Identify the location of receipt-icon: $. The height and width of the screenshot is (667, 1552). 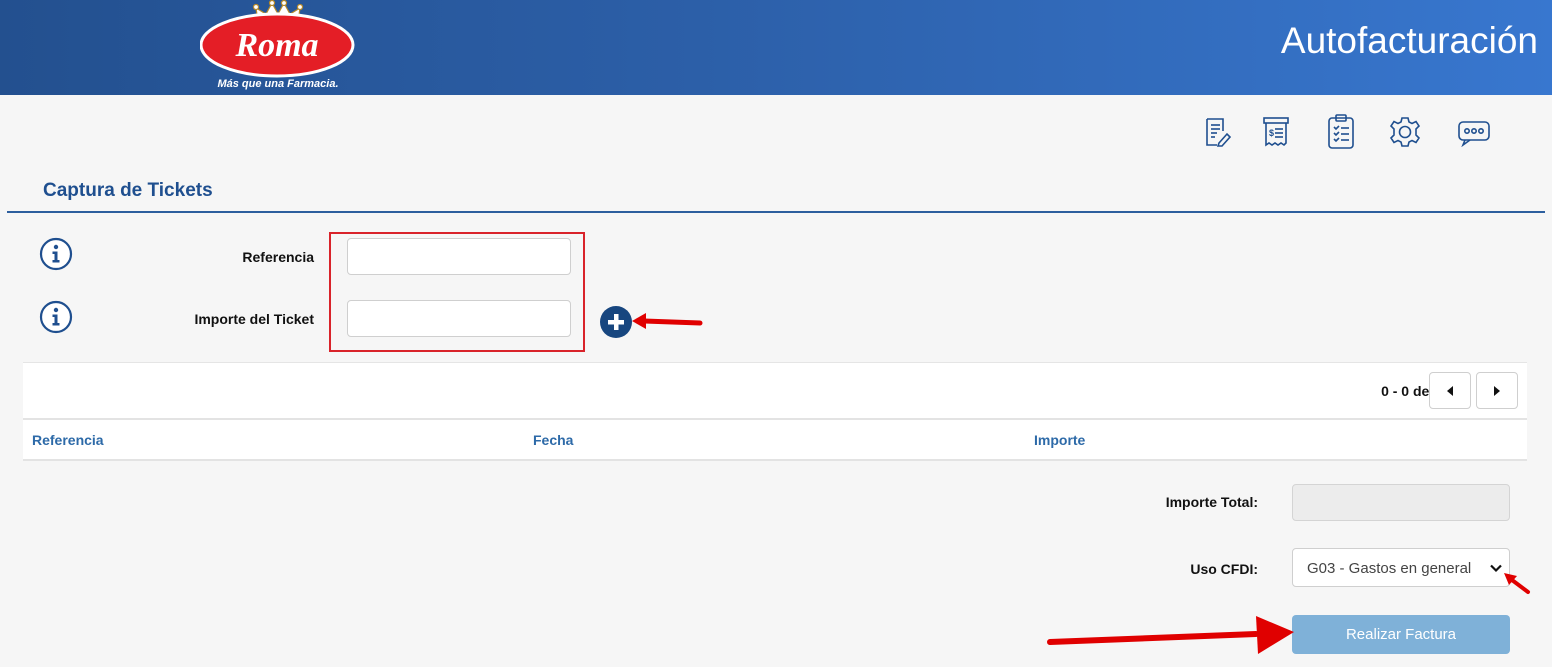
(1276, 132).